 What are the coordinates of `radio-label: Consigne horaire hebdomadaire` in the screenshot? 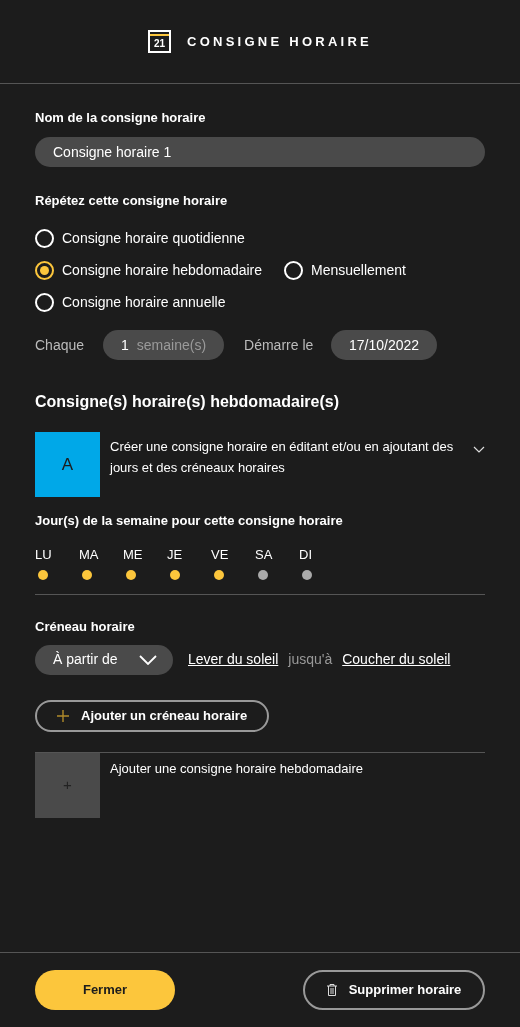 It's located at (162, 270).